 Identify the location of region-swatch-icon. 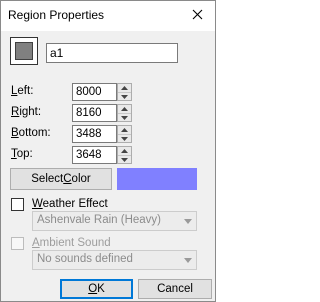
(24, 51).